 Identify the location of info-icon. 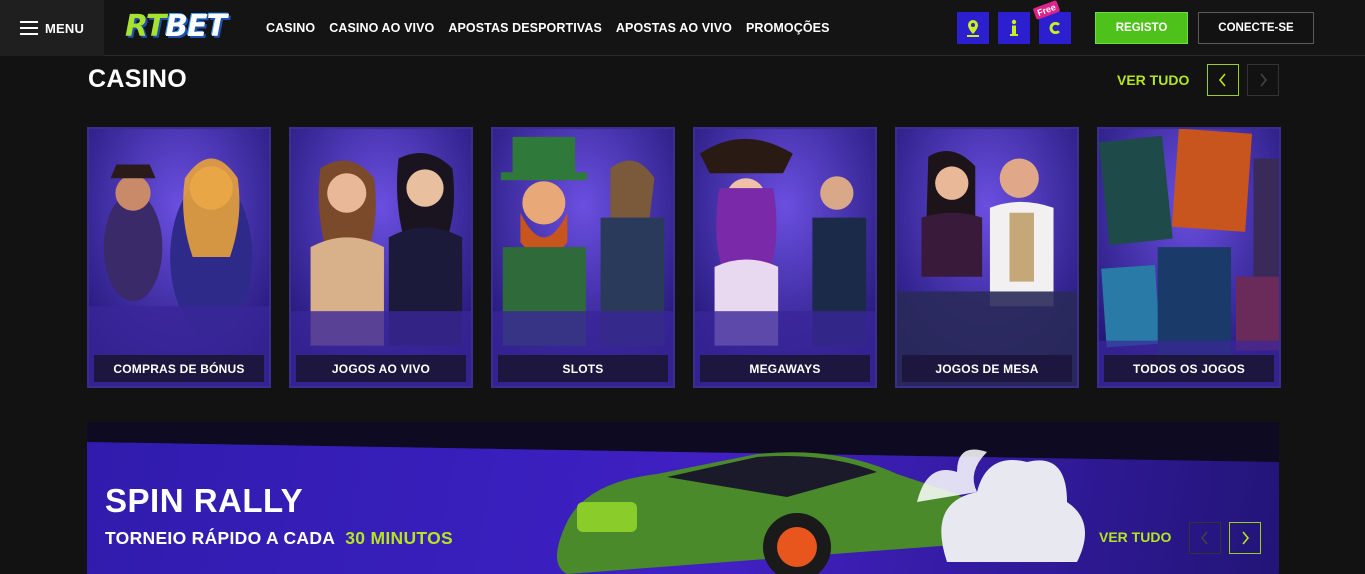
(1014, 28).